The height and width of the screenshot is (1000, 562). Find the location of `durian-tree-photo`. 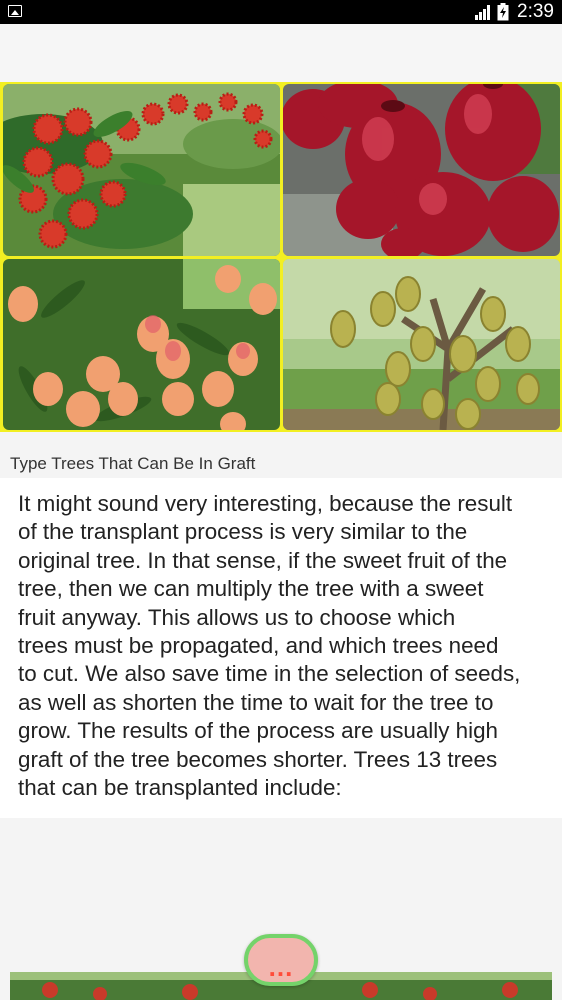

durian-tree-photo is located at coordinates (421, 344).